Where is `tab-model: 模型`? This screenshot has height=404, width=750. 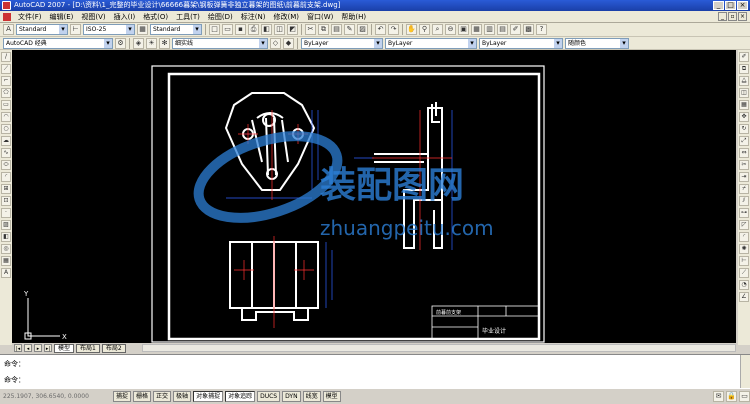 tab-model: 模型 is located at coordinates (64, 348).